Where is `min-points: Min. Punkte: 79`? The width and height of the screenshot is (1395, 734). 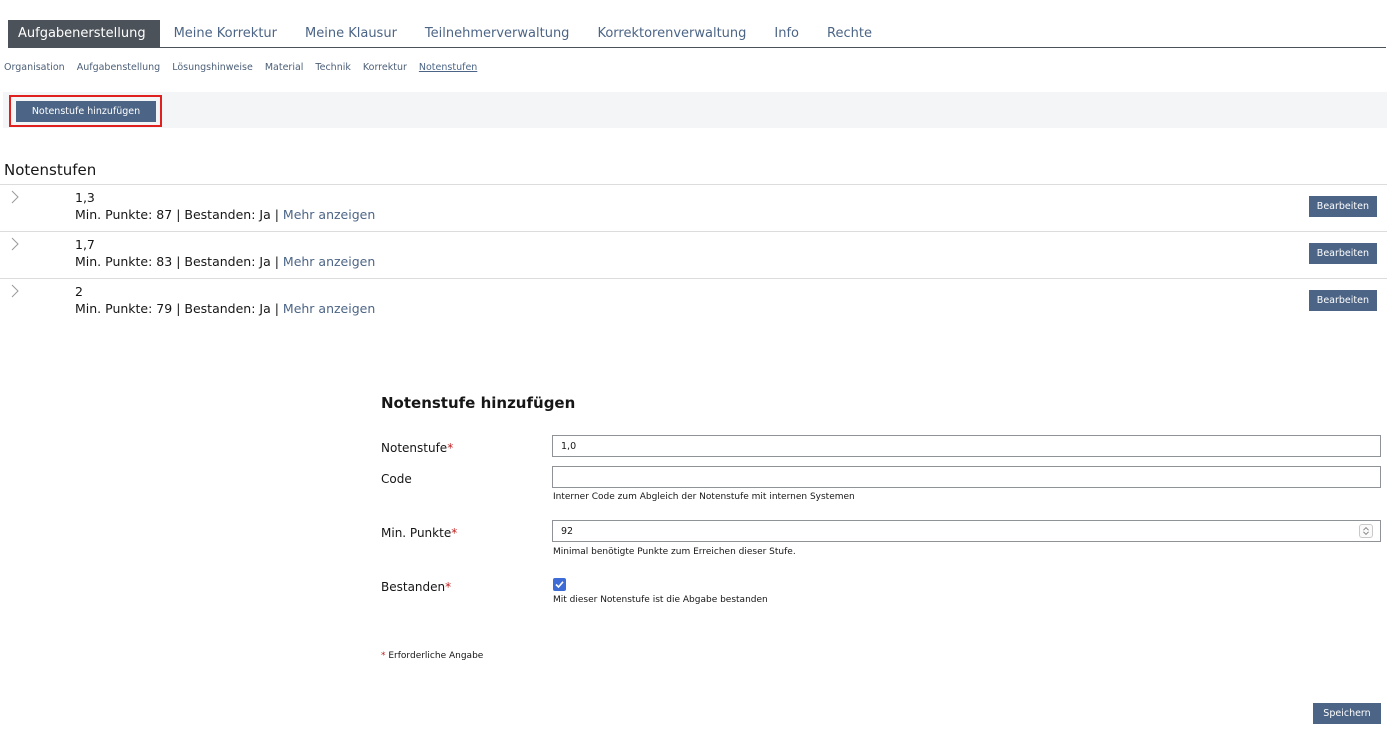
min-points: Min. Punkte: 79 is located at coordinates (124, 308).